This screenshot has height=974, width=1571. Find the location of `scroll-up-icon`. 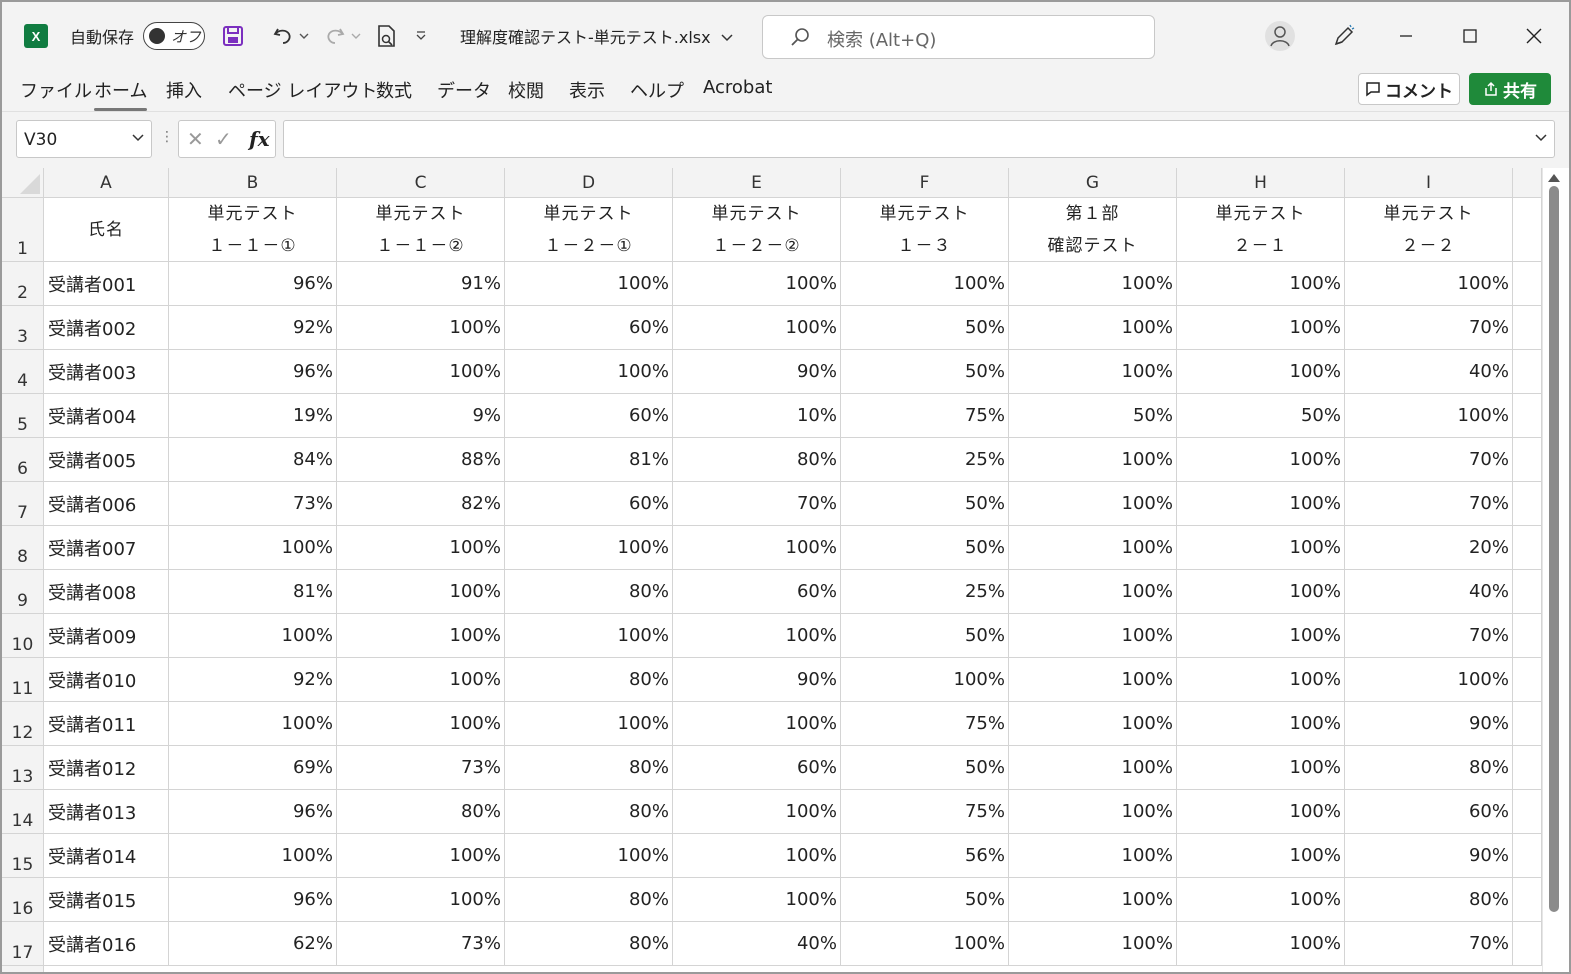

scroll-up-icon is located at coordinates (1554, 178).